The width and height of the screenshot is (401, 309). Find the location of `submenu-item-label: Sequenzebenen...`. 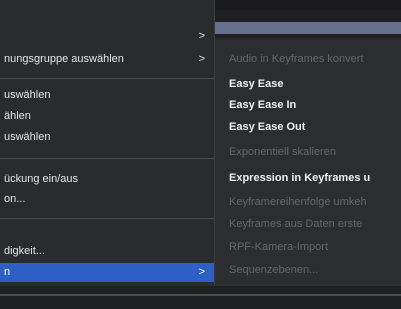

submenu-item-label: Sequenzebenen... is located at coordinates (274, 270).